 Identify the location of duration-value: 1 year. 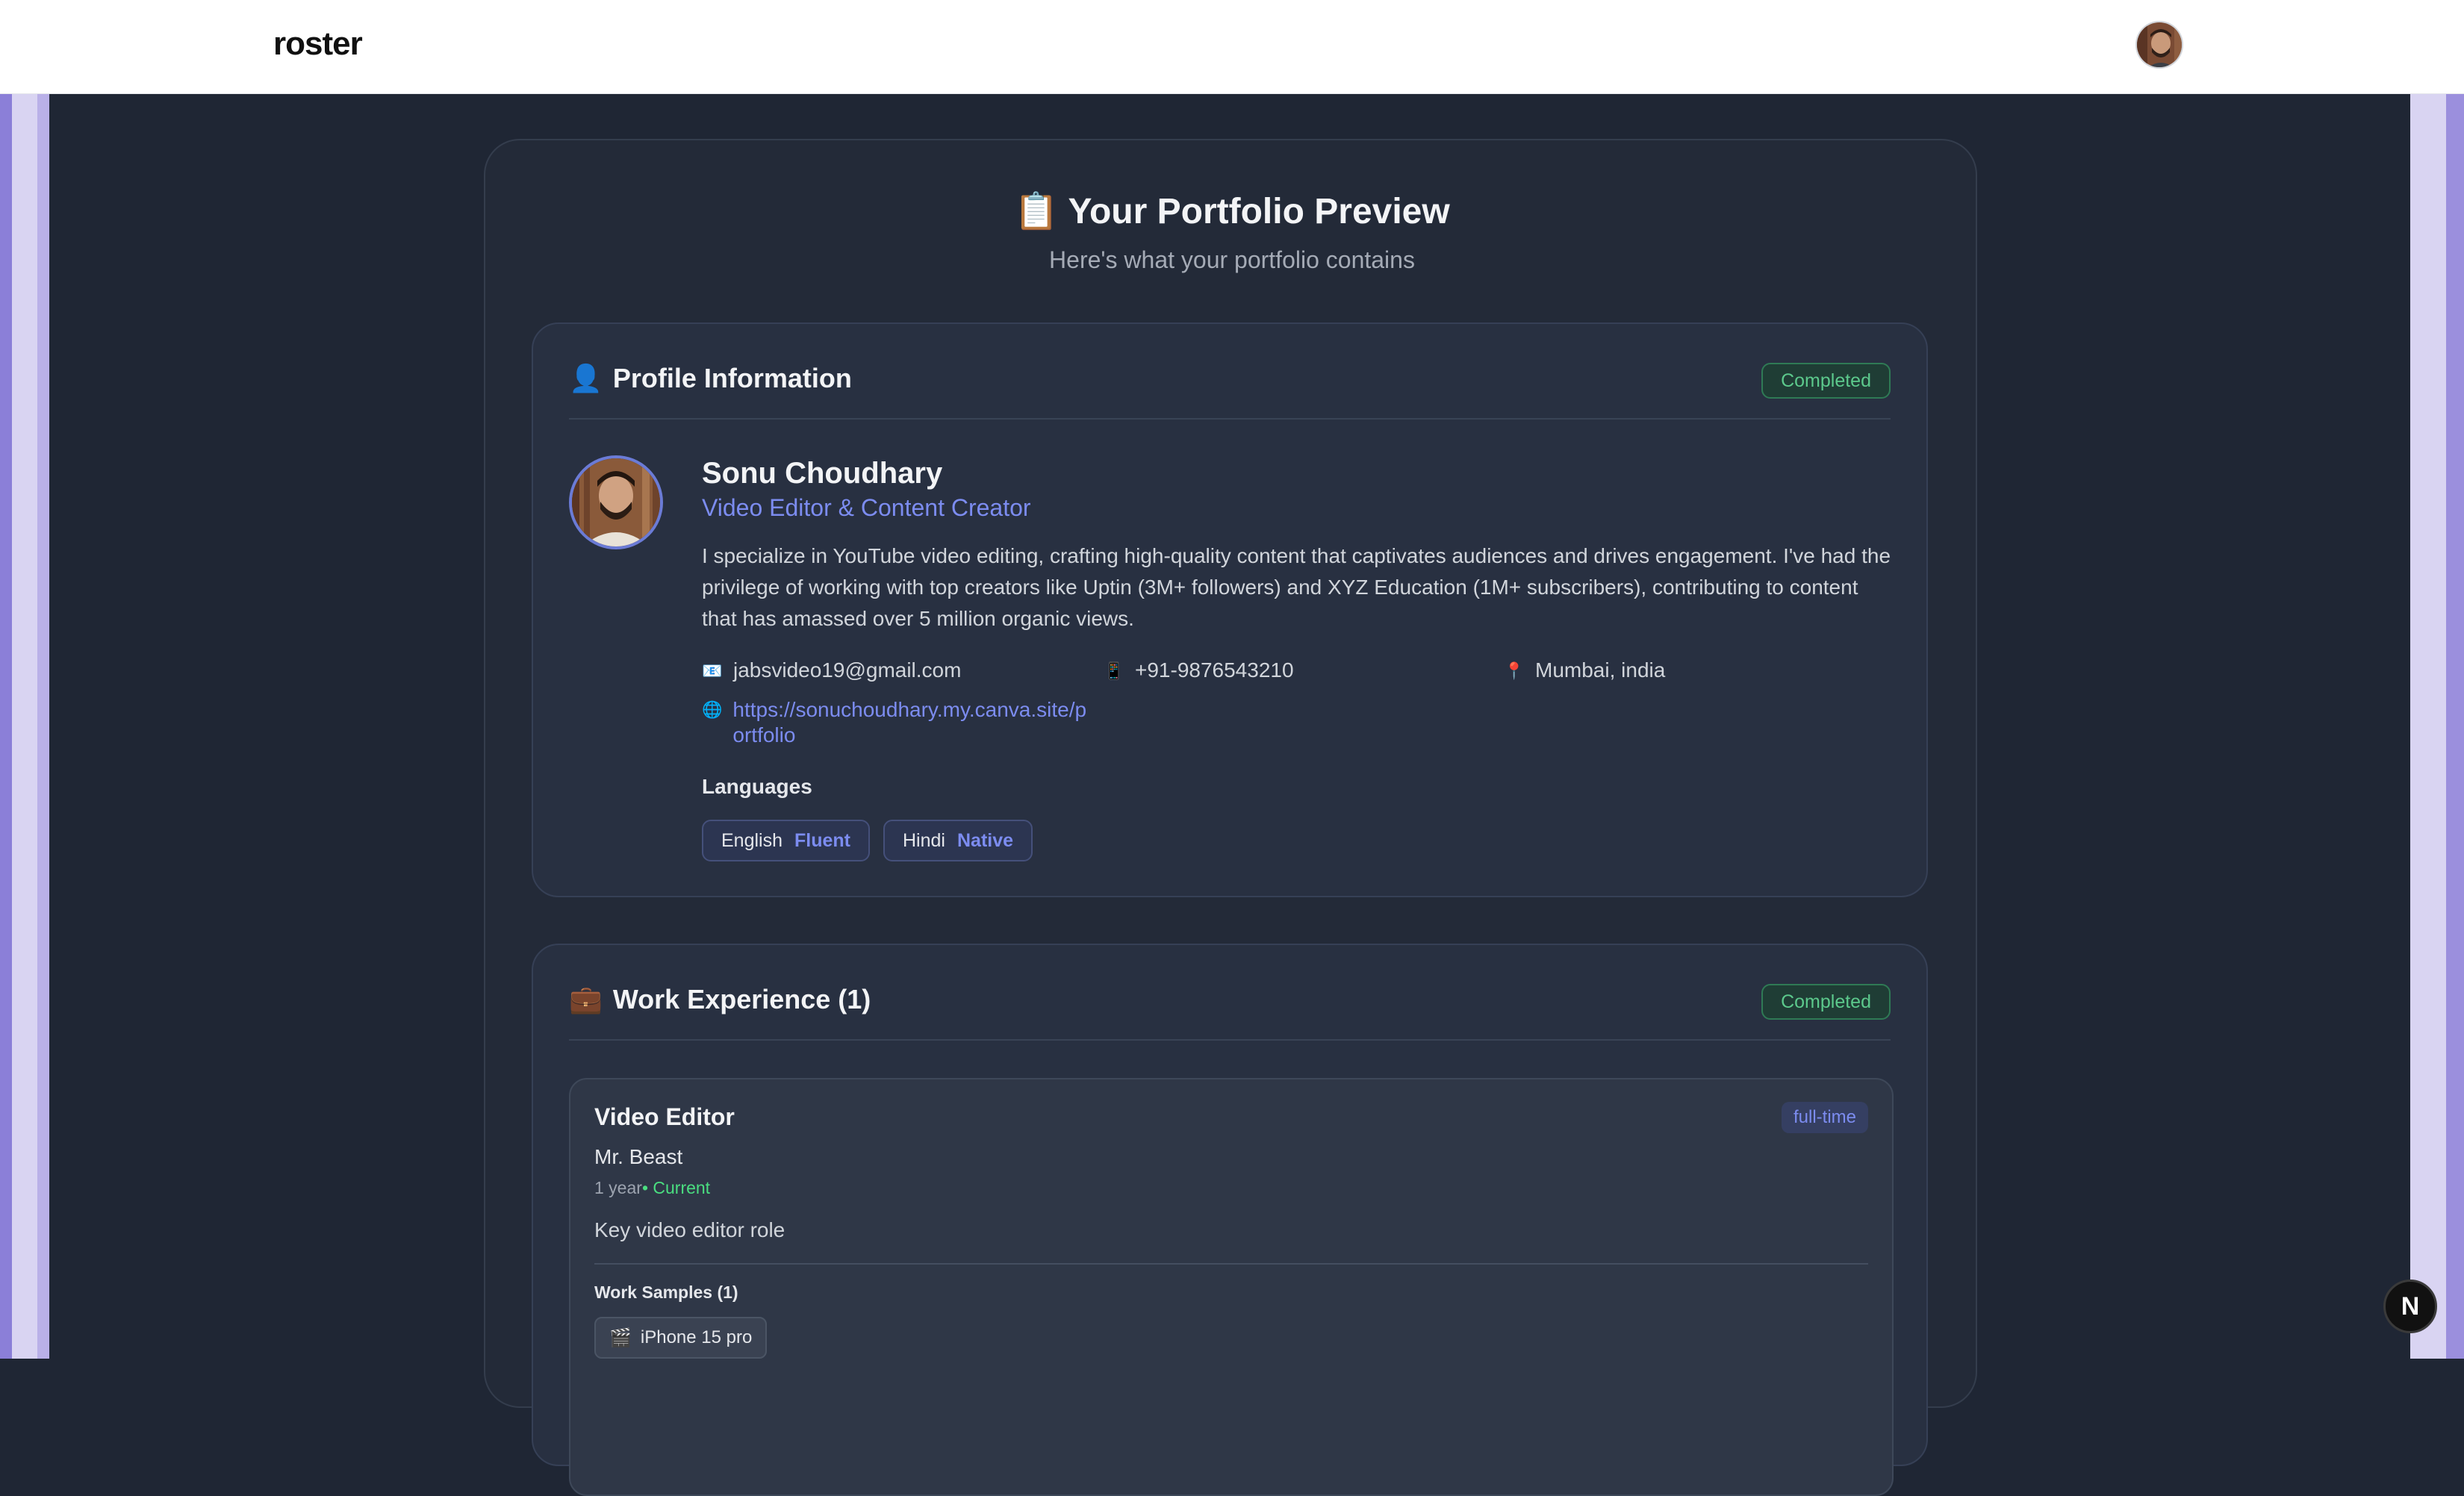
(618, 1187).